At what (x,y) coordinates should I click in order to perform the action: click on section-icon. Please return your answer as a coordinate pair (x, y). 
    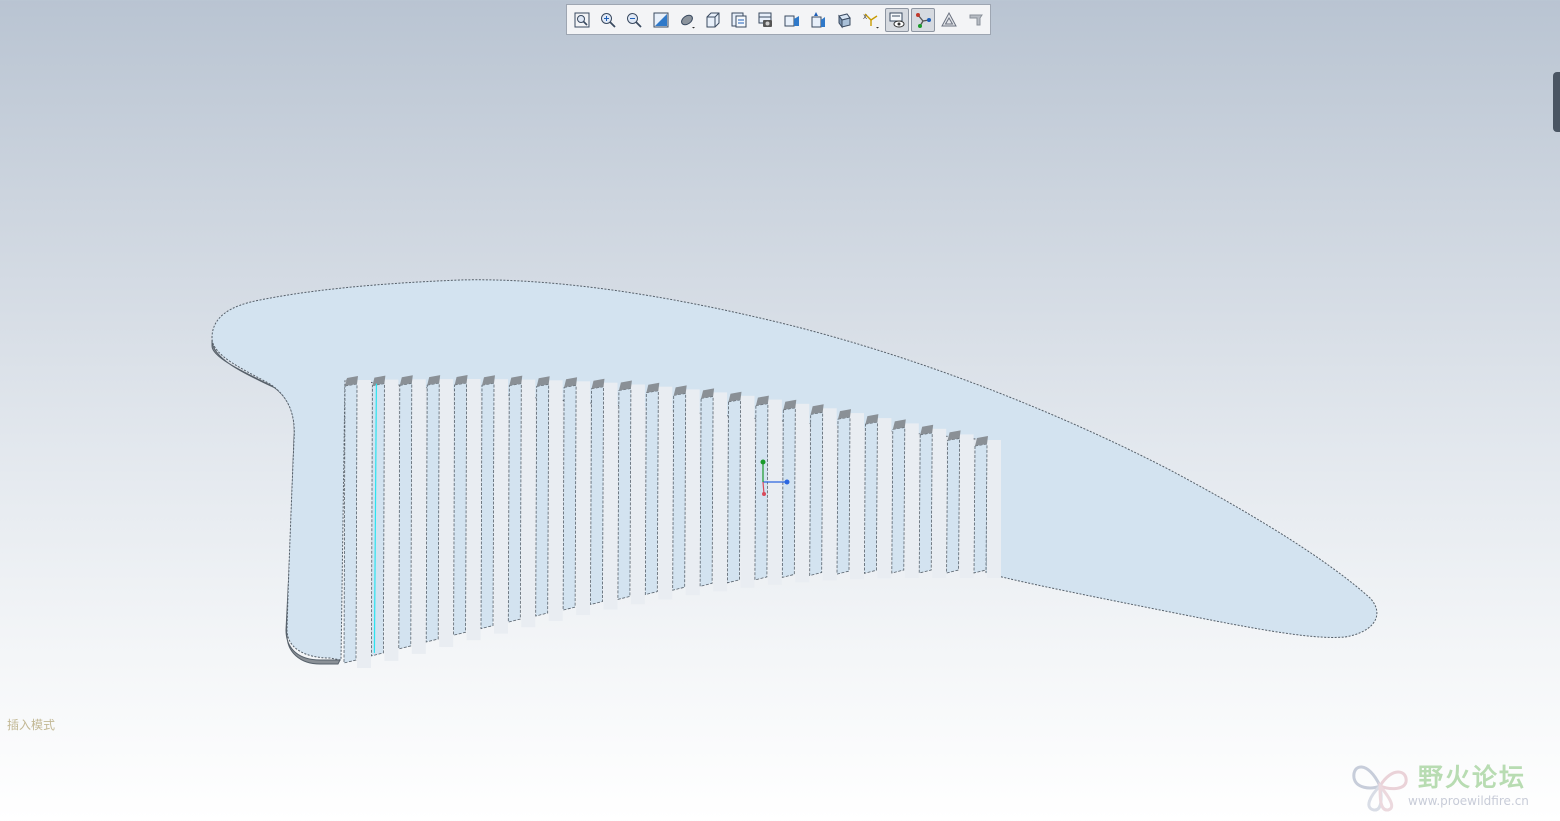
    Looking at the image, I should click on (765, 19).